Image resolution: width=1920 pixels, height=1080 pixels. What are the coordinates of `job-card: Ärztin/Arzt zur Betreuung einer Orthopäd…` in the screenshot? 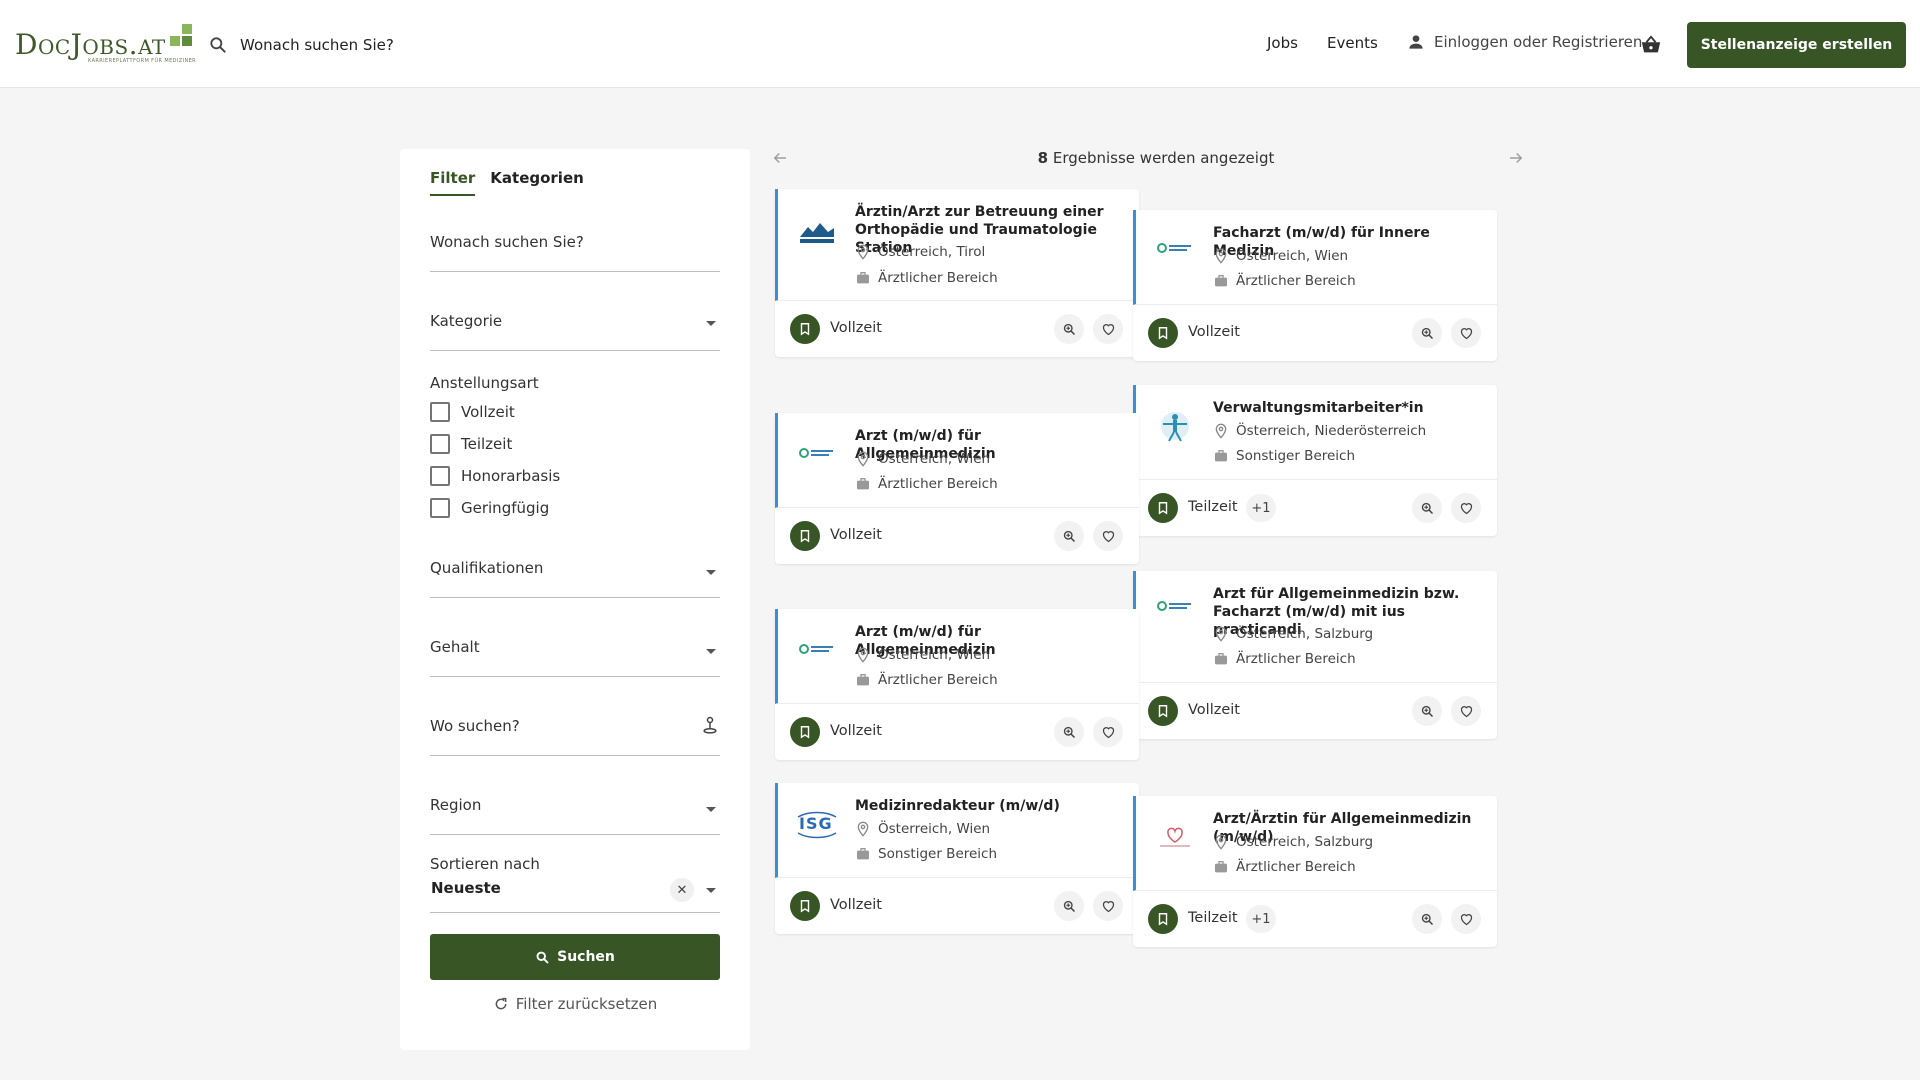 It's located at (957, 273).